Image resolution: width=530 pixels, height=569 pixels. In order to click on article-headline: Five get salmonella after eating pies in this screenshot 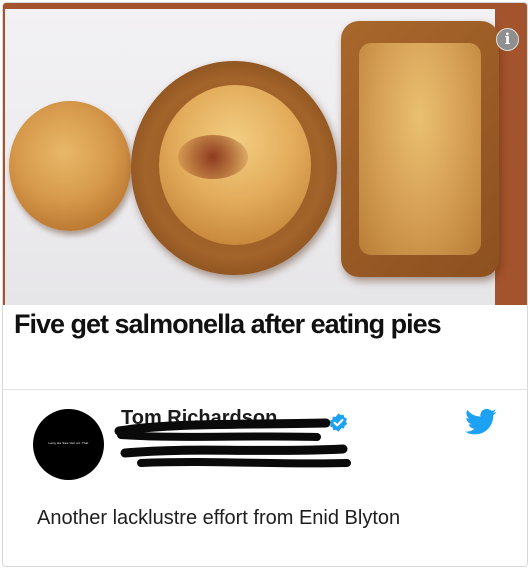, I will do `click(264, 324)`.